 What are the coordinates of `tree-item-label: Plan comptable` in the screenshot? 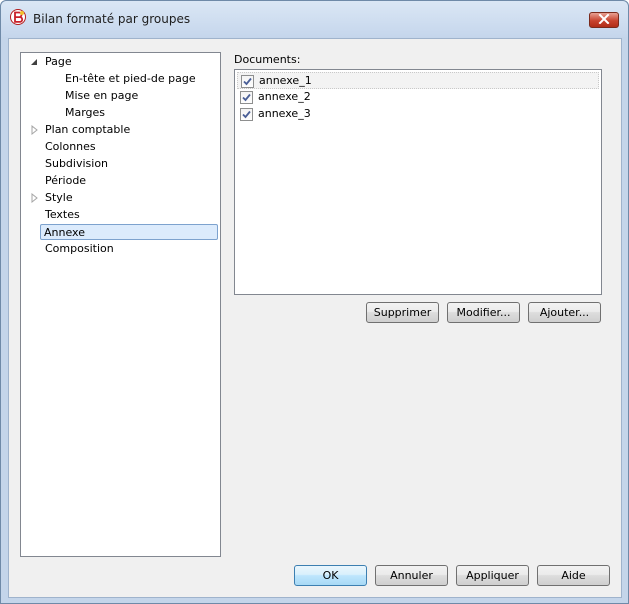 It's located at (88, 129).